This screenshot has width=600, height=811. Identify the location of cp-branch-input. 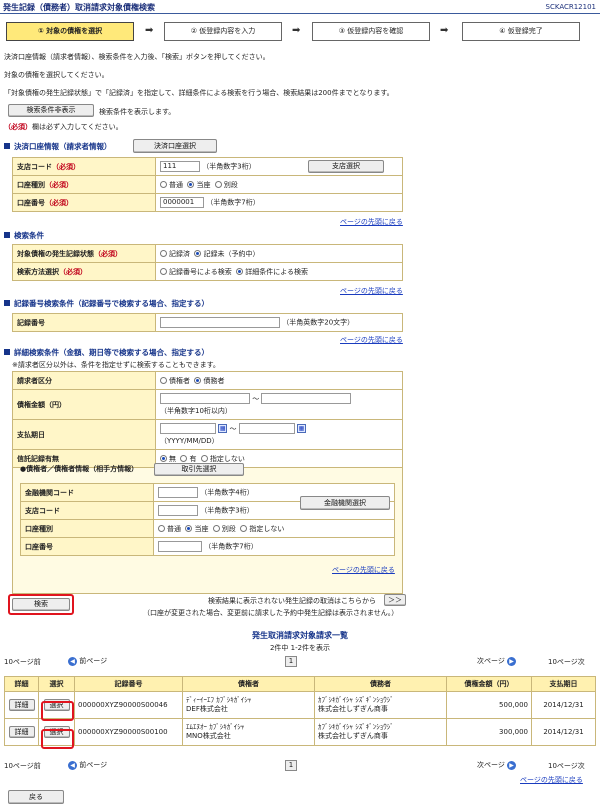
(178, 510).